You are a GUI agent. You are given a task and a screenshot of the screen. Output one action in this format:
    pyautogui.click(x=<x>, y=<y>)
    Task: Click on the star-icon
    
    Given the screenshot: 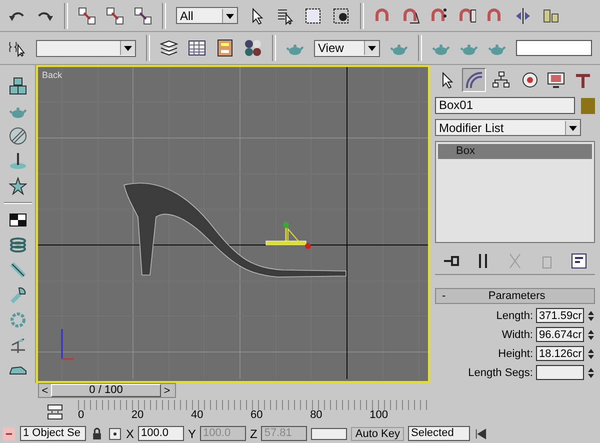 What is the action you would take?
    pyautogui.click(x=17, y=186)
    